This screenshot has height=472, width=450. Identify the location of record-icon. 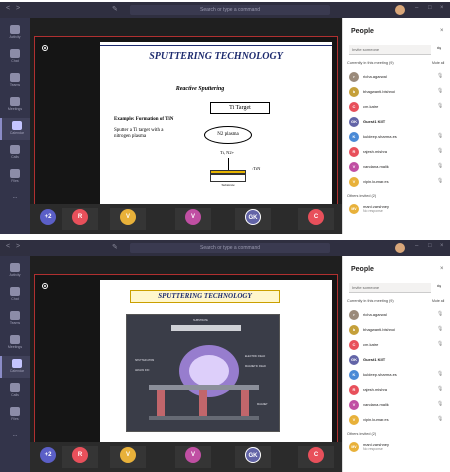
(45, 286).